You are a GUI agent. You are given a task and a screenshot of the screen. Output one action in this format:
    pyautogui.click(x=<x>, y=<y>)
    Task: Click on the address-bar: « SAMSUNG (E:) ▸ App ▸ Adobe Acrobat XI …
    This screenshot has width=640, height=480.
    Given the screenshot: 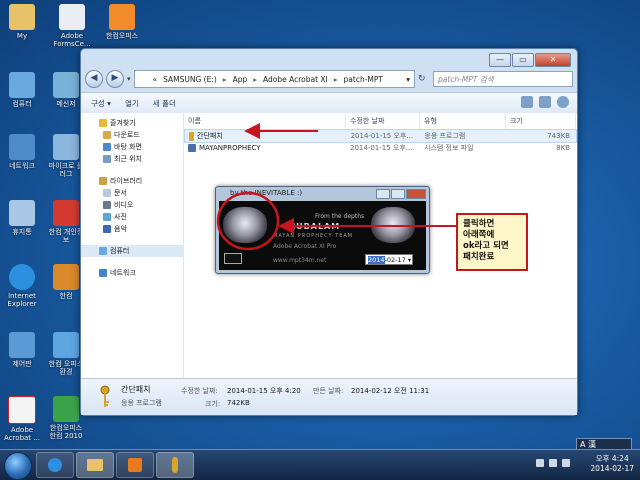 What is the action you would take?
    pyautogui.click(x=274, y=79)
    